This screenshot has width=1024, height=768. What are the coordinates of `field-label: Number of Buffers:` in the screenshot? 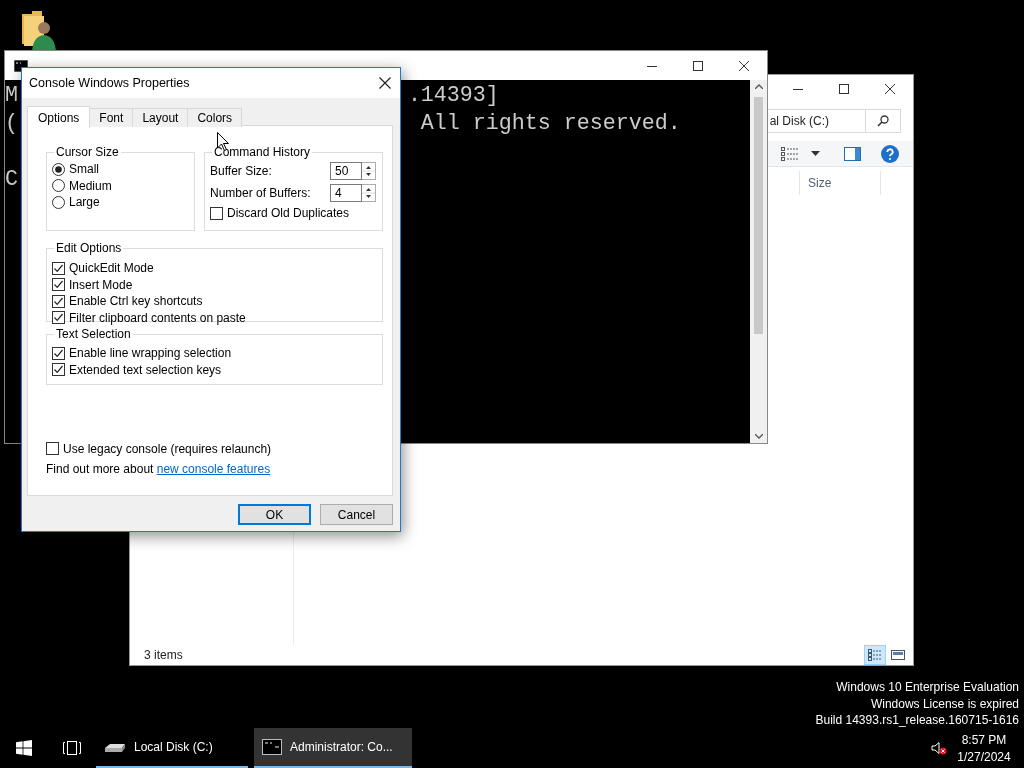 It's located at (261, 193).